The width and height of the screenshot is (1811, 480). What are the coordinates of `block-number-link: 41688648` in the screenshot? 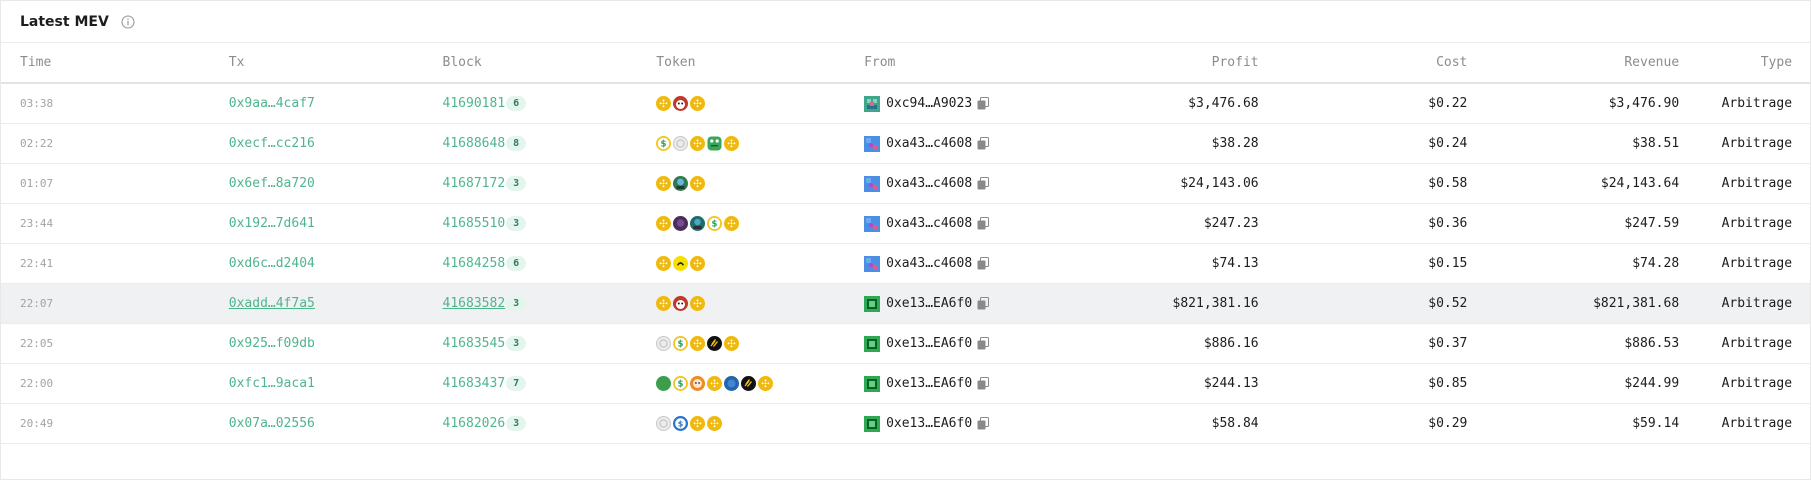 It's located at (474, 143).